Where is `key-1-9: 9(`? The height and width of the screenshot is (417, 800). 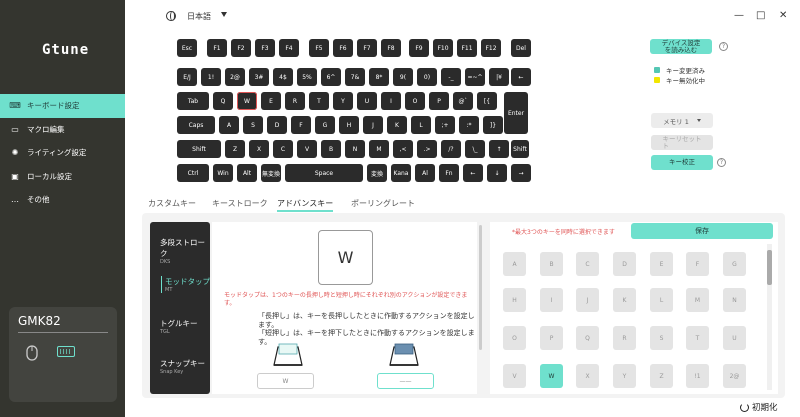 key-1-9: 9( is located at coordinates (403, 77).